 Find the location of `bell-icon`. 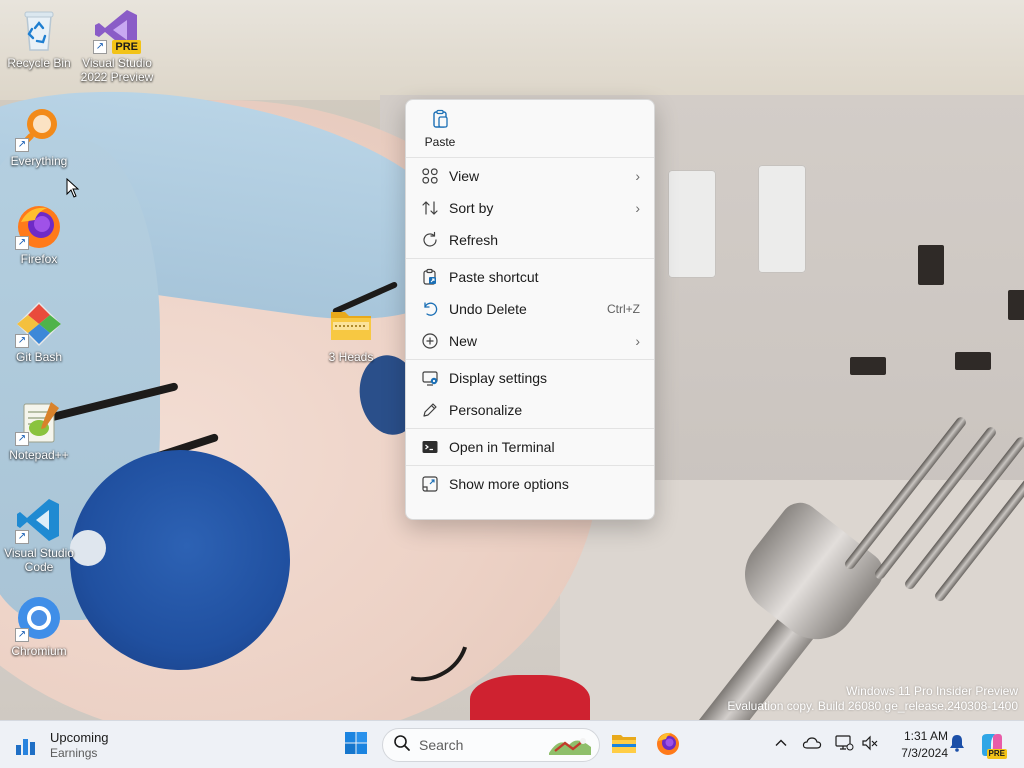

bell-icon is located at coordinates (957, 745).